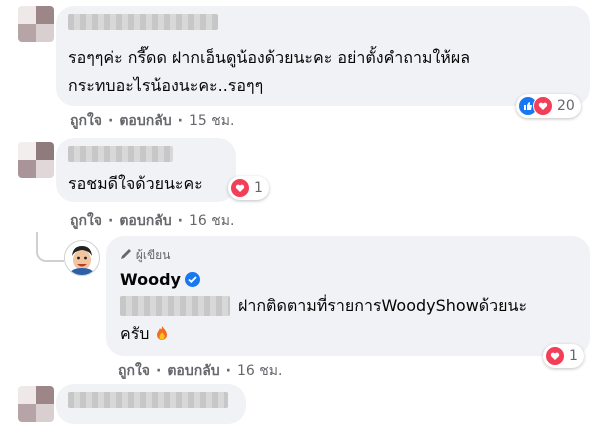 This screenshot has height=424, width=600. What do you see at coordinates (158, 333) in the screenshot?
I see `fire-icon` at bounding box center [158, 333].